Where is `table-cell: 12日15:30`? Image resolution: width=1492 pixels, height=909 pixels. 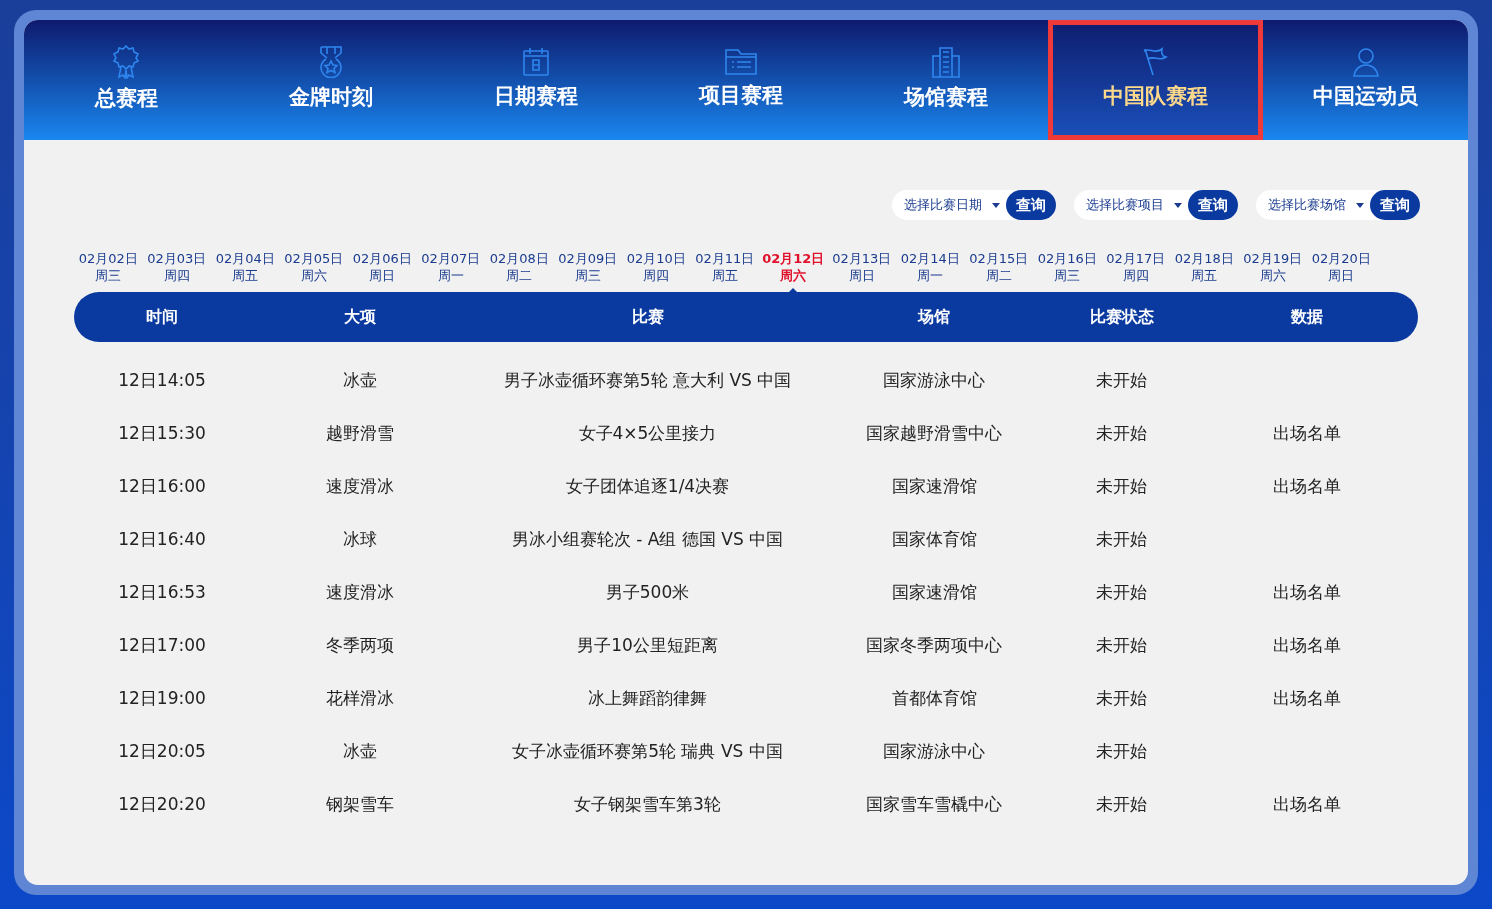 table-cell: 12日15:30 is located at coordinates (162, 432).